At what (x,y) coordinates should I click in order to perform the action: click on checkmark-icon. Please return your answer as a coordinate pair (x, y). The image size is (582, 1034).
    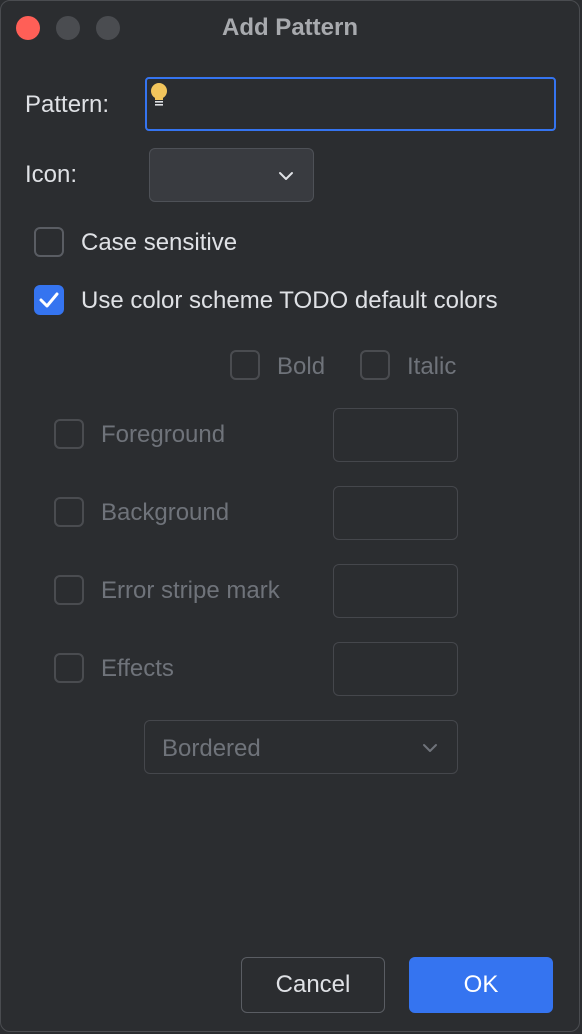
    Looking at the image, I should click on (49, 300).